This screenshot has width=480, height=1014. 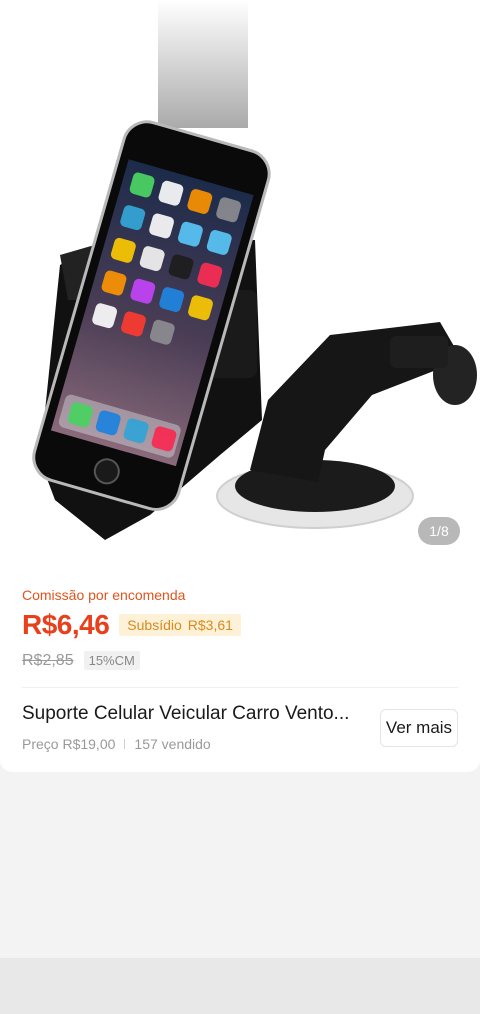 What do you see at coordinates (69, 744) in the screenshot?
I see `product-price: Preço R$19,00` at bounding box center [69, 744].